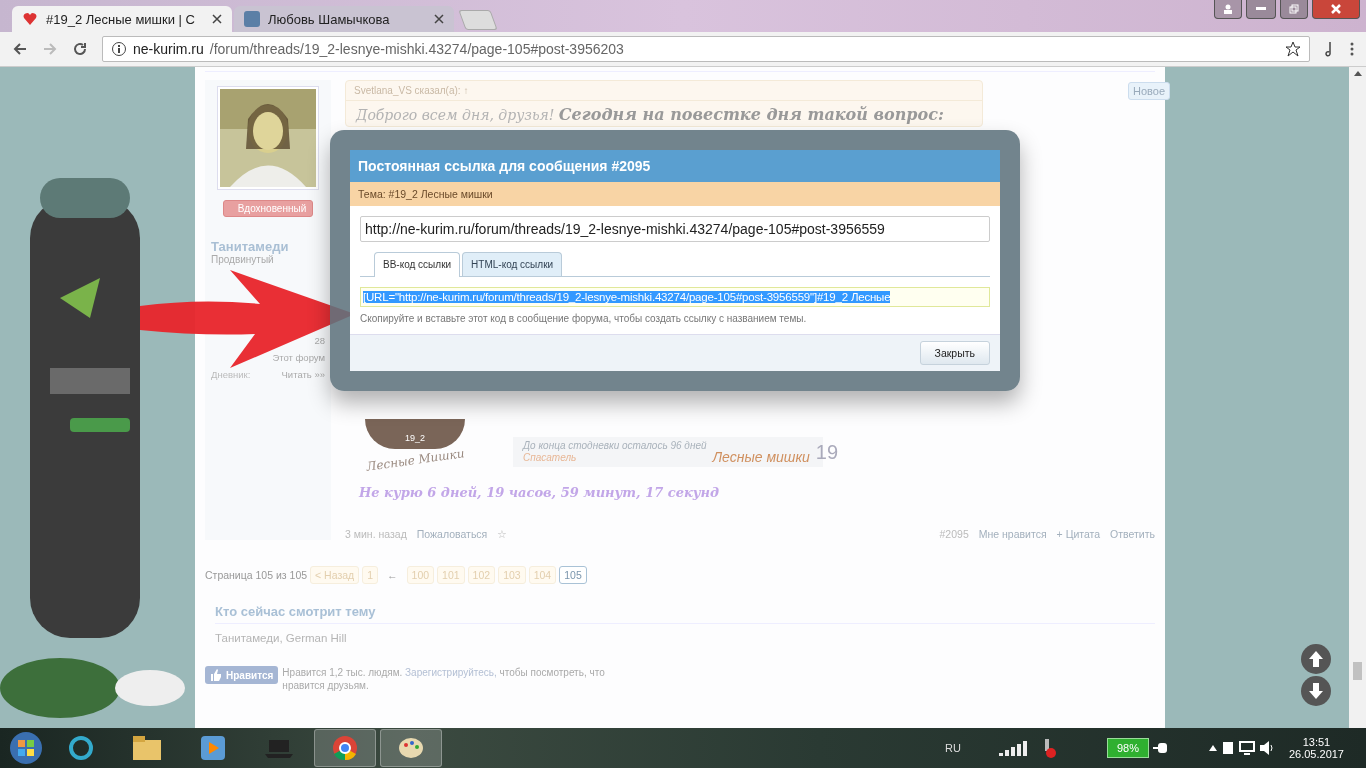 This screenshot has width=1366, height=768. Describe the element at coordinates (584, 318) in the screenshot. I see `hint-text: Скопируйте и вставьте этот код в сообщение форума, чтобы создать ссылку с названием темы.` at that location.